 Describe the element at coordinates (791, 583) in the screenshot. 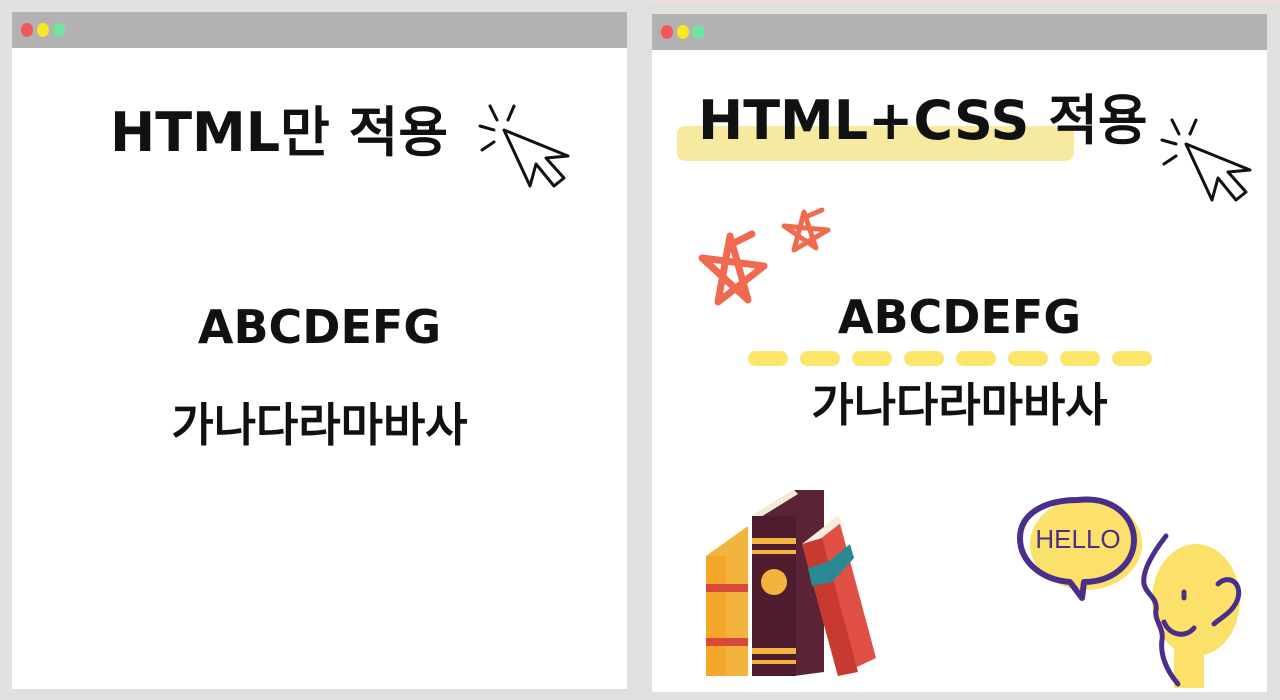

I see `books-icon` at that location.